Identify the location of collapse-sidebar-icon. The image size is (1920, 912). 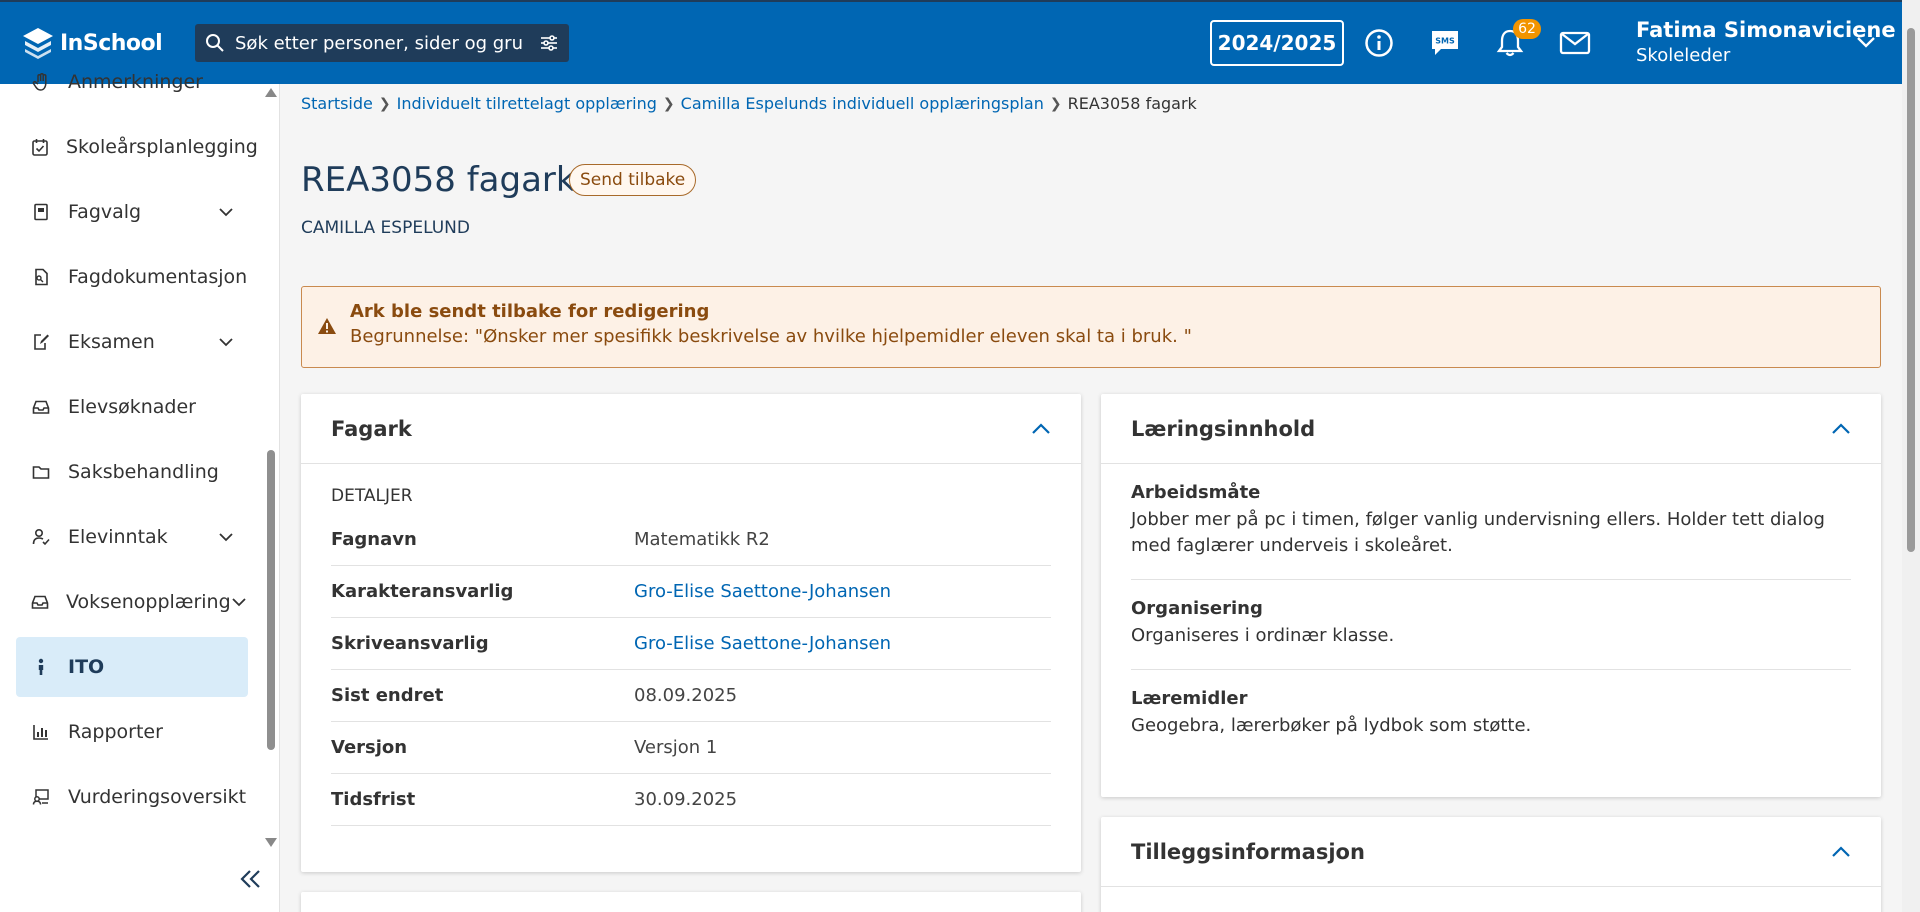
(251, 881).